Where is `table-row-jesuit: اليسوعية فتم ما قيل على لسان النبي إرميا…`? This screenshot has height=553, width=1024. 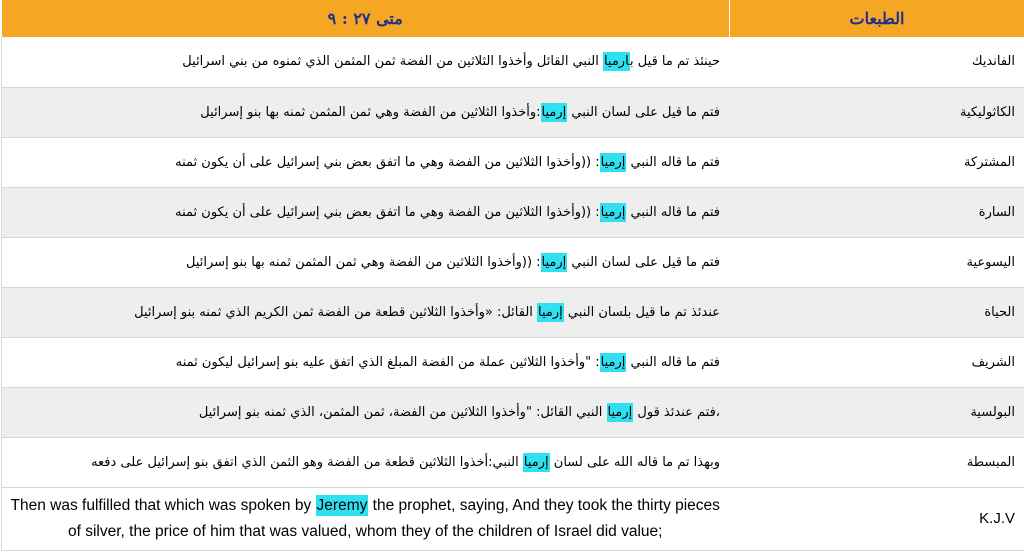 table-row-jesuit: اليسوعية فتم ما قيل على لسان النبي إرميا… is located at coordinates (512, 262).